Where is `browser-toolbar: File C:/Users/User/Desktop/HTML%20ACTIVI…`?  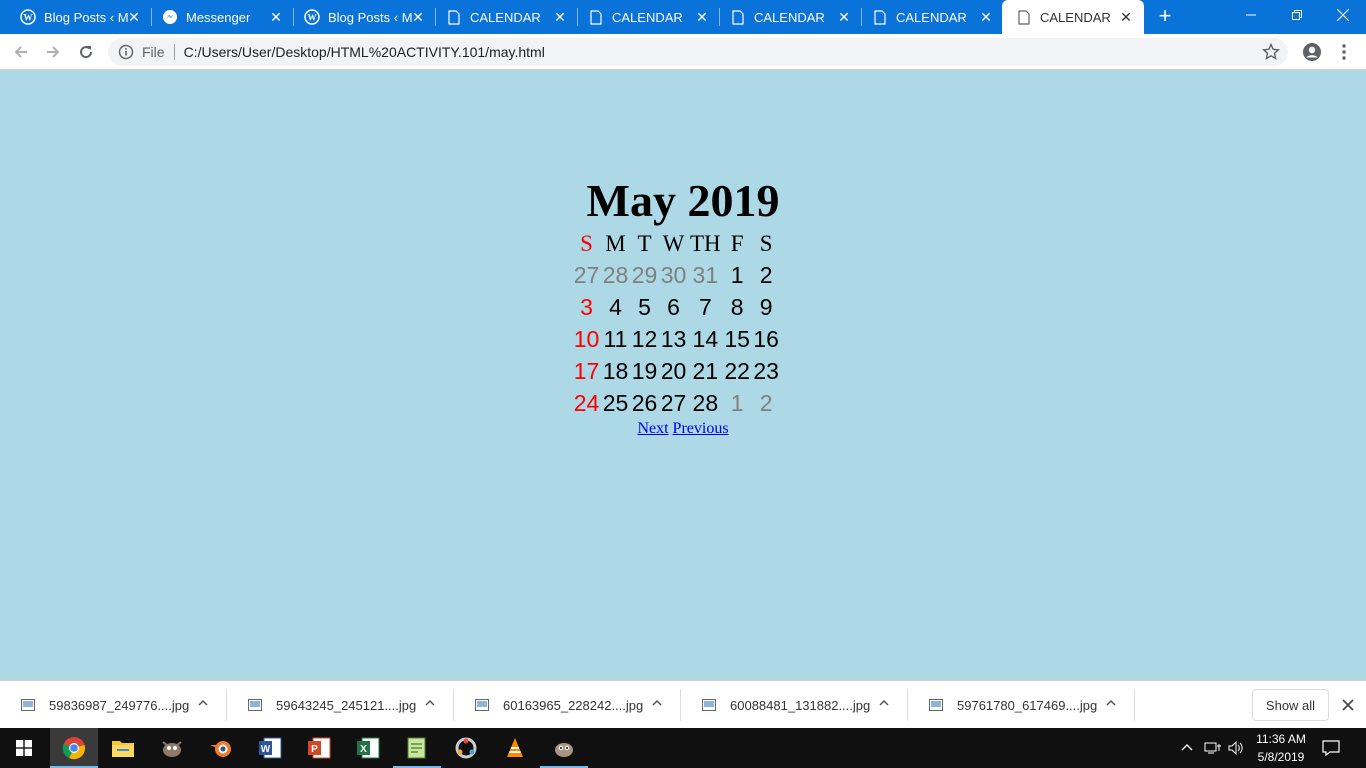
browser-toolbar: File C:/Users/User/Desktop/HTML%20ACTIVI… is located at coordinates (683, 52).